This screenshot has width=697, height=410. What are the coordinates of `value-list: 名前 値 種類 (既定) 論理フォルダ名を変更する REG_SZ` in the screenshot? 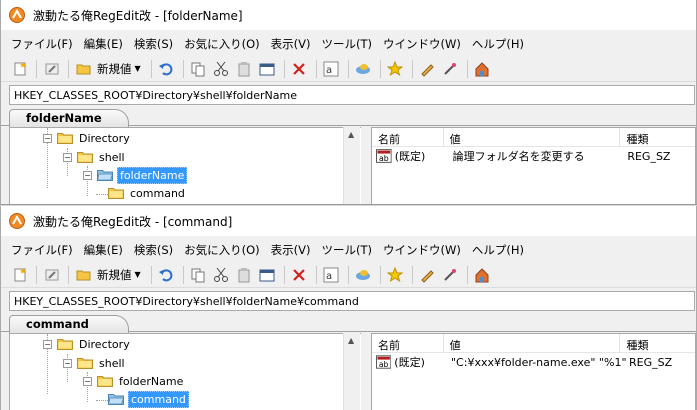 It's located at (533, 166).